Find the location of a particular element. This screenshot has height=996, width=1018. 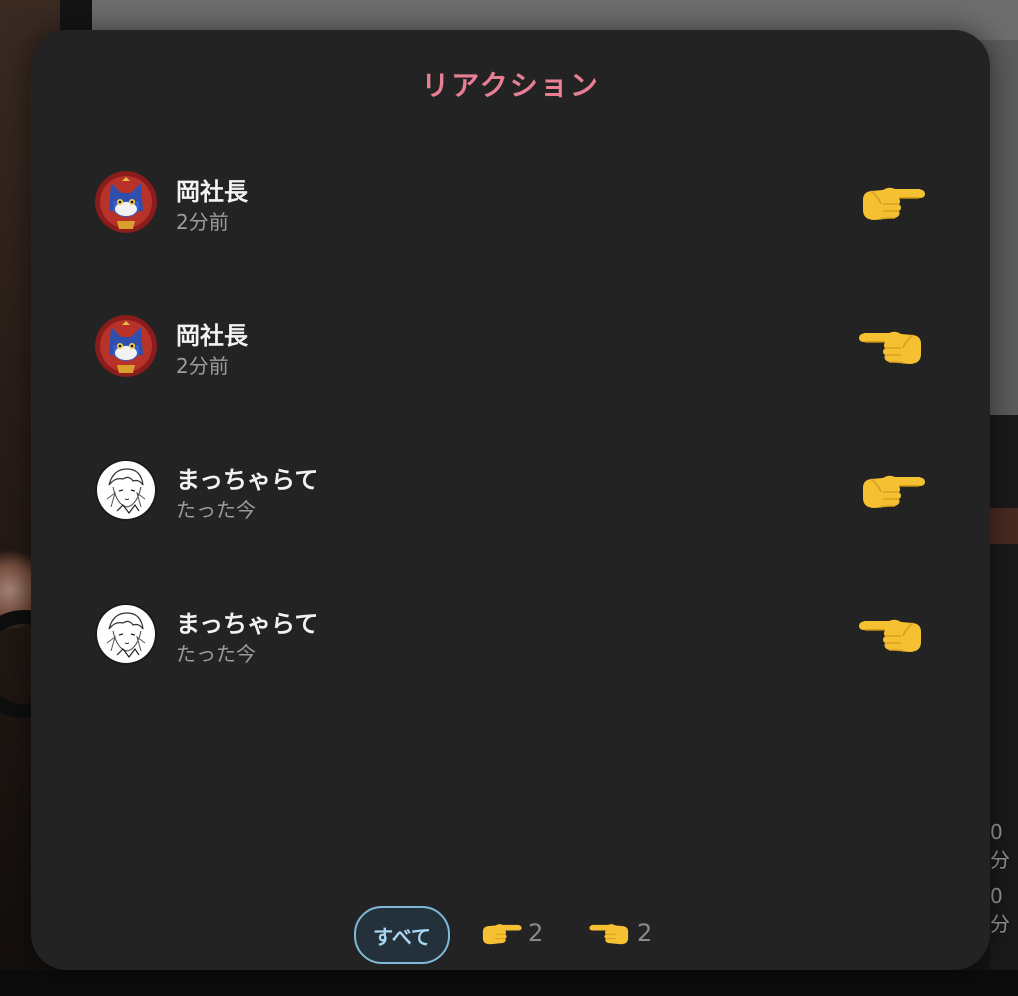

reaction-filter-tabs: すべて 2 2 is located at coordinates (510, 935).